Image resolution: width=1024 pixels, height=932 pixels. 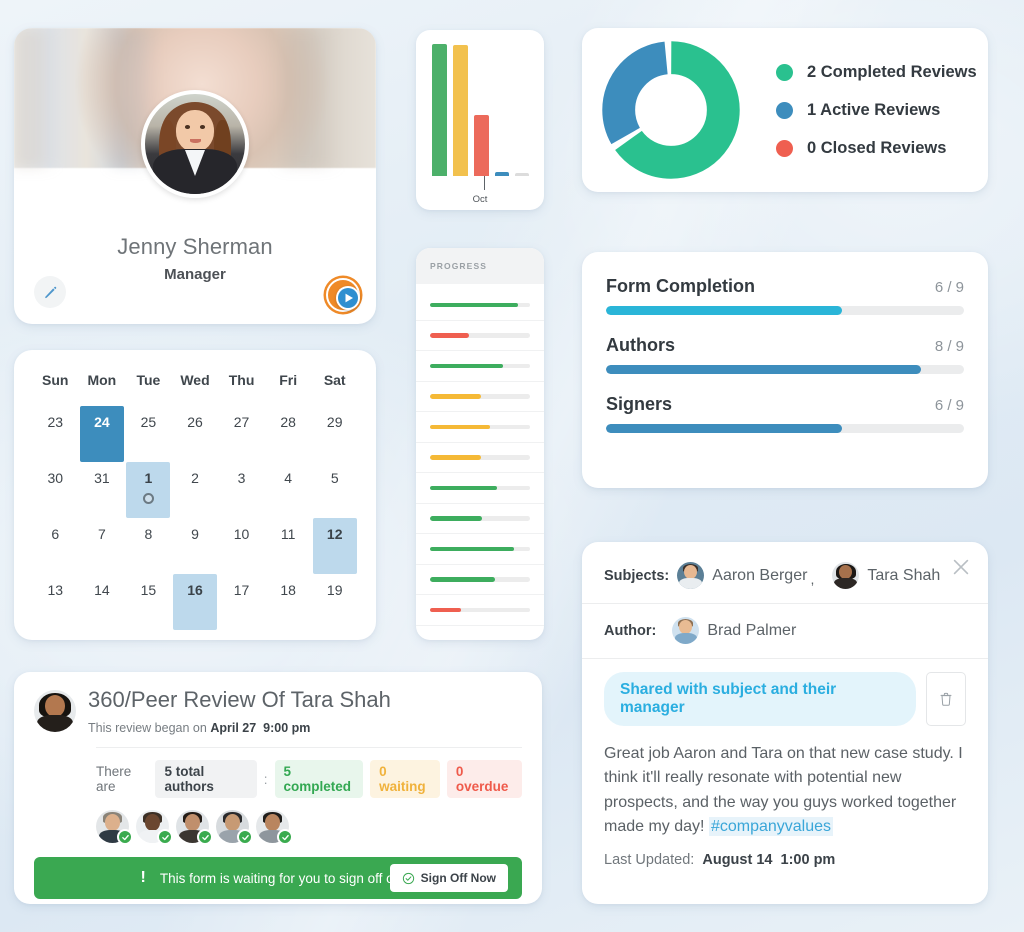 What do you see at coordinates (265, 779) in the screenshot?
I see `stat-colon: :` at bounding box center [265, 779].